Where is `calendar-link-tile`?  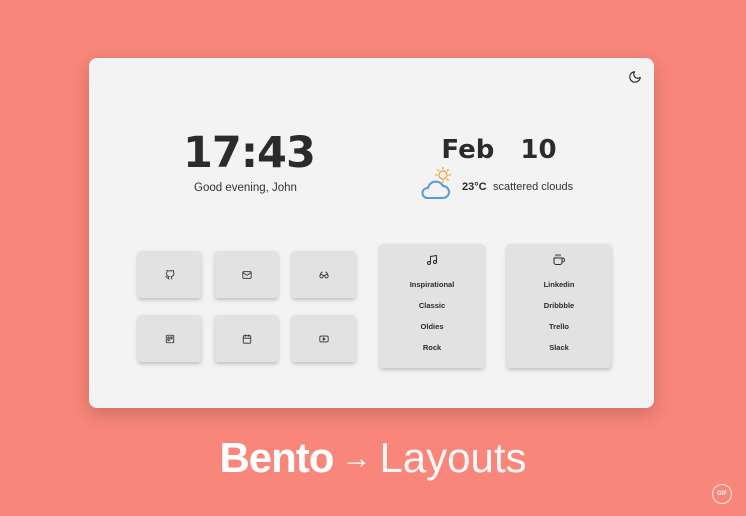
calendar-link-tile is located at coordinates (246, 338).